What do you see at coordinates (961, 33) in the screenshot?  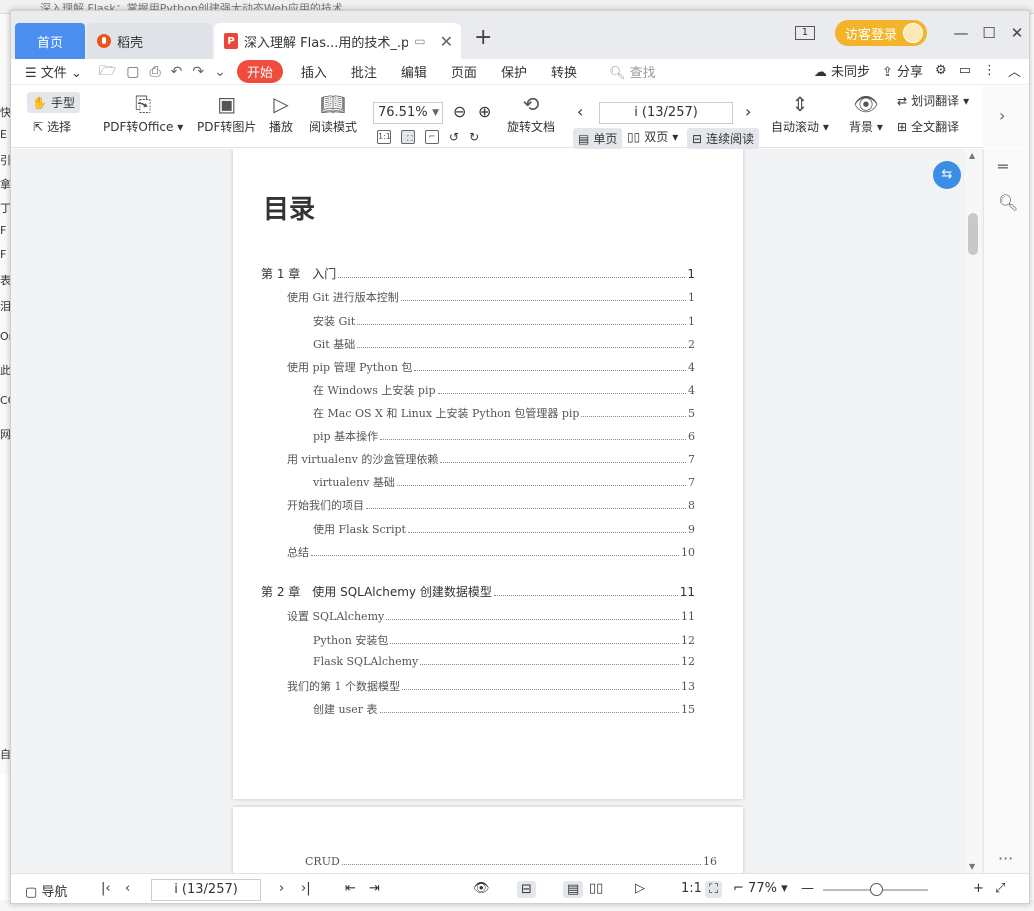 I see `minimize-icon: —` at bounding box center [961, 33].